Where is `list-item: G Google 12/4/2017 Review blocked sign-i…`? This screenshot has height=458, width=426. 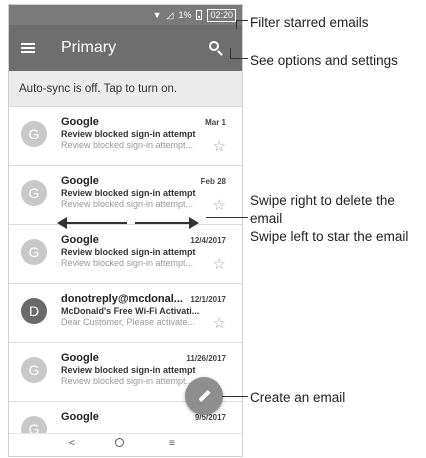 list-item: G Google 12/4/2017 Review blocked sign-i… is located at coordinates (125, 254).